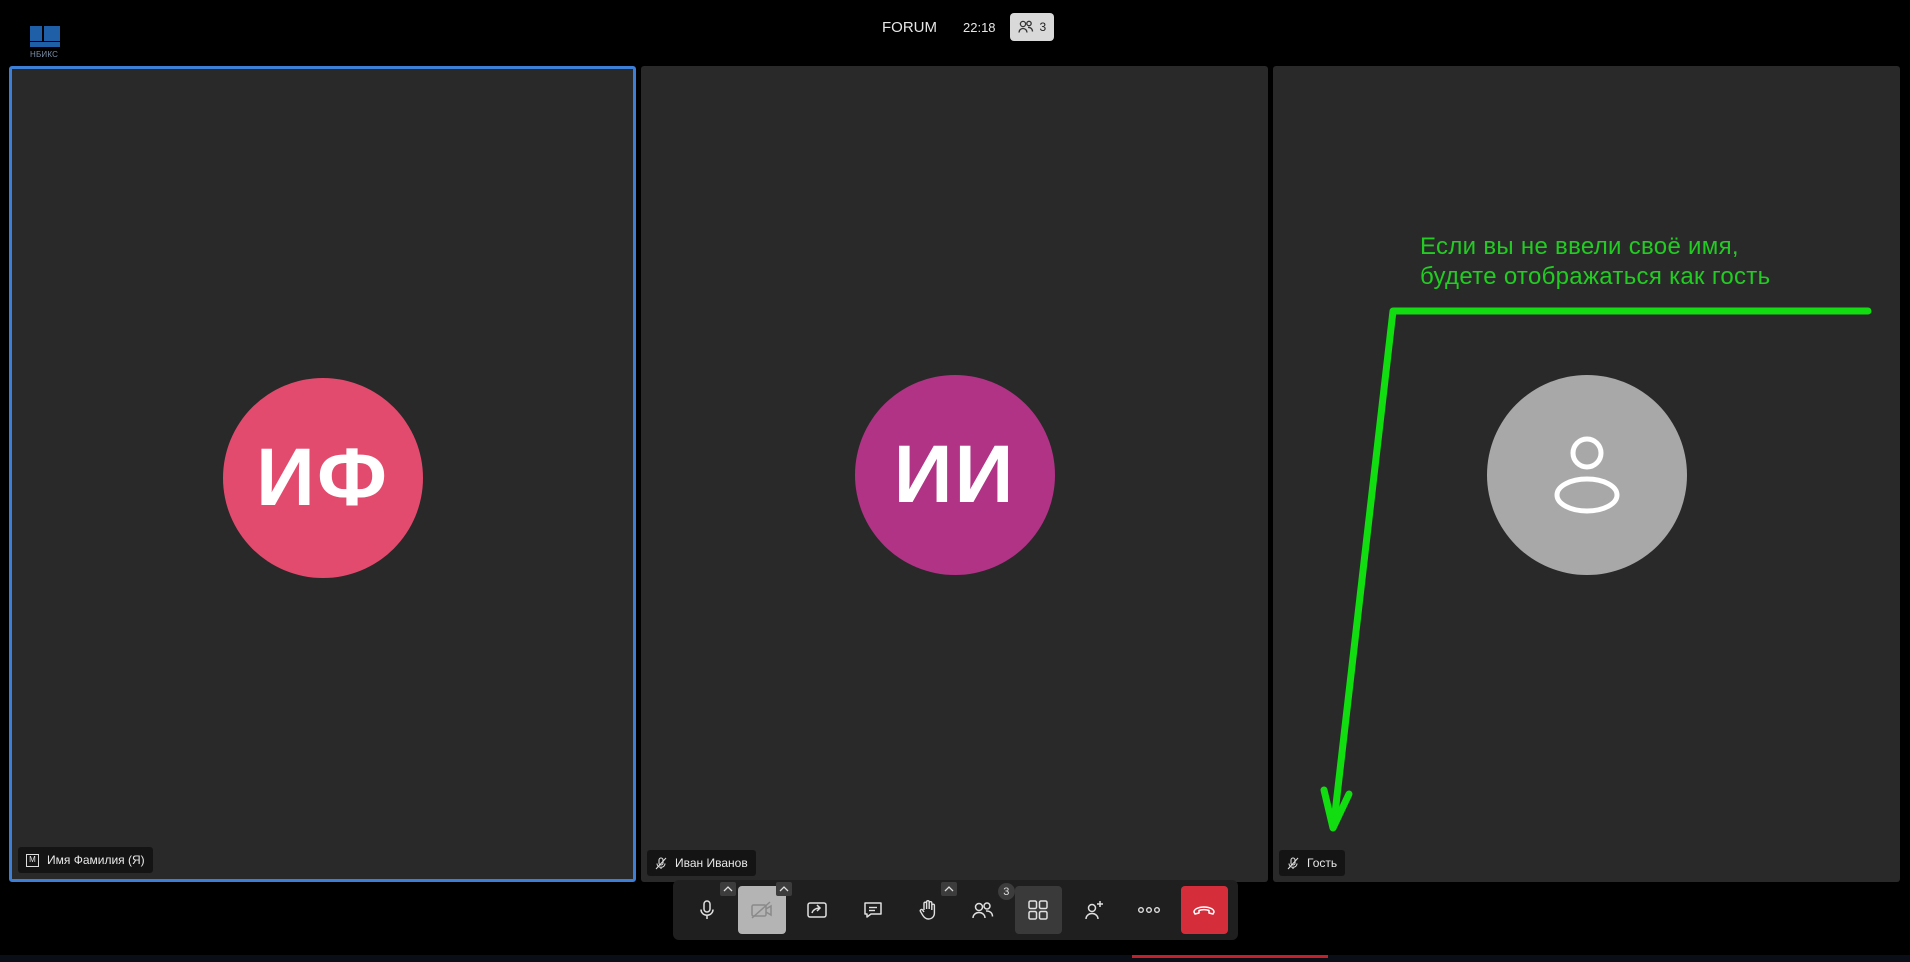  I want to click on participant-name-tag: M Имя Фамилия (Я), so click(85, 860).